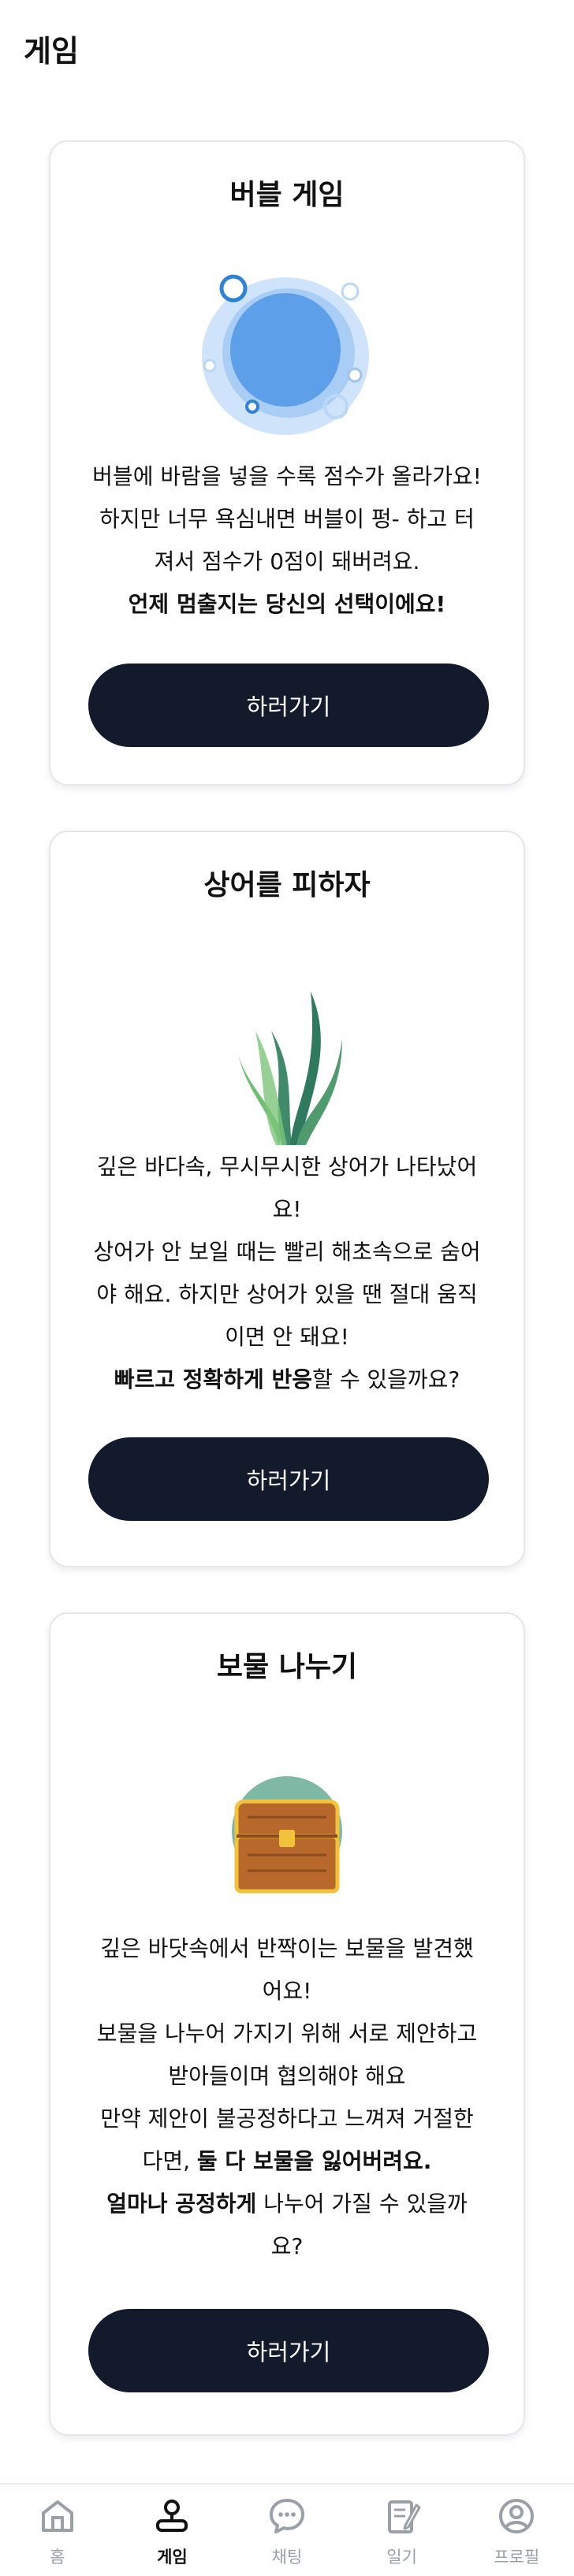 The width and height of the screenshot is (574, 2576). I want to click on game-title: 버블 게임, so click(287, 195).